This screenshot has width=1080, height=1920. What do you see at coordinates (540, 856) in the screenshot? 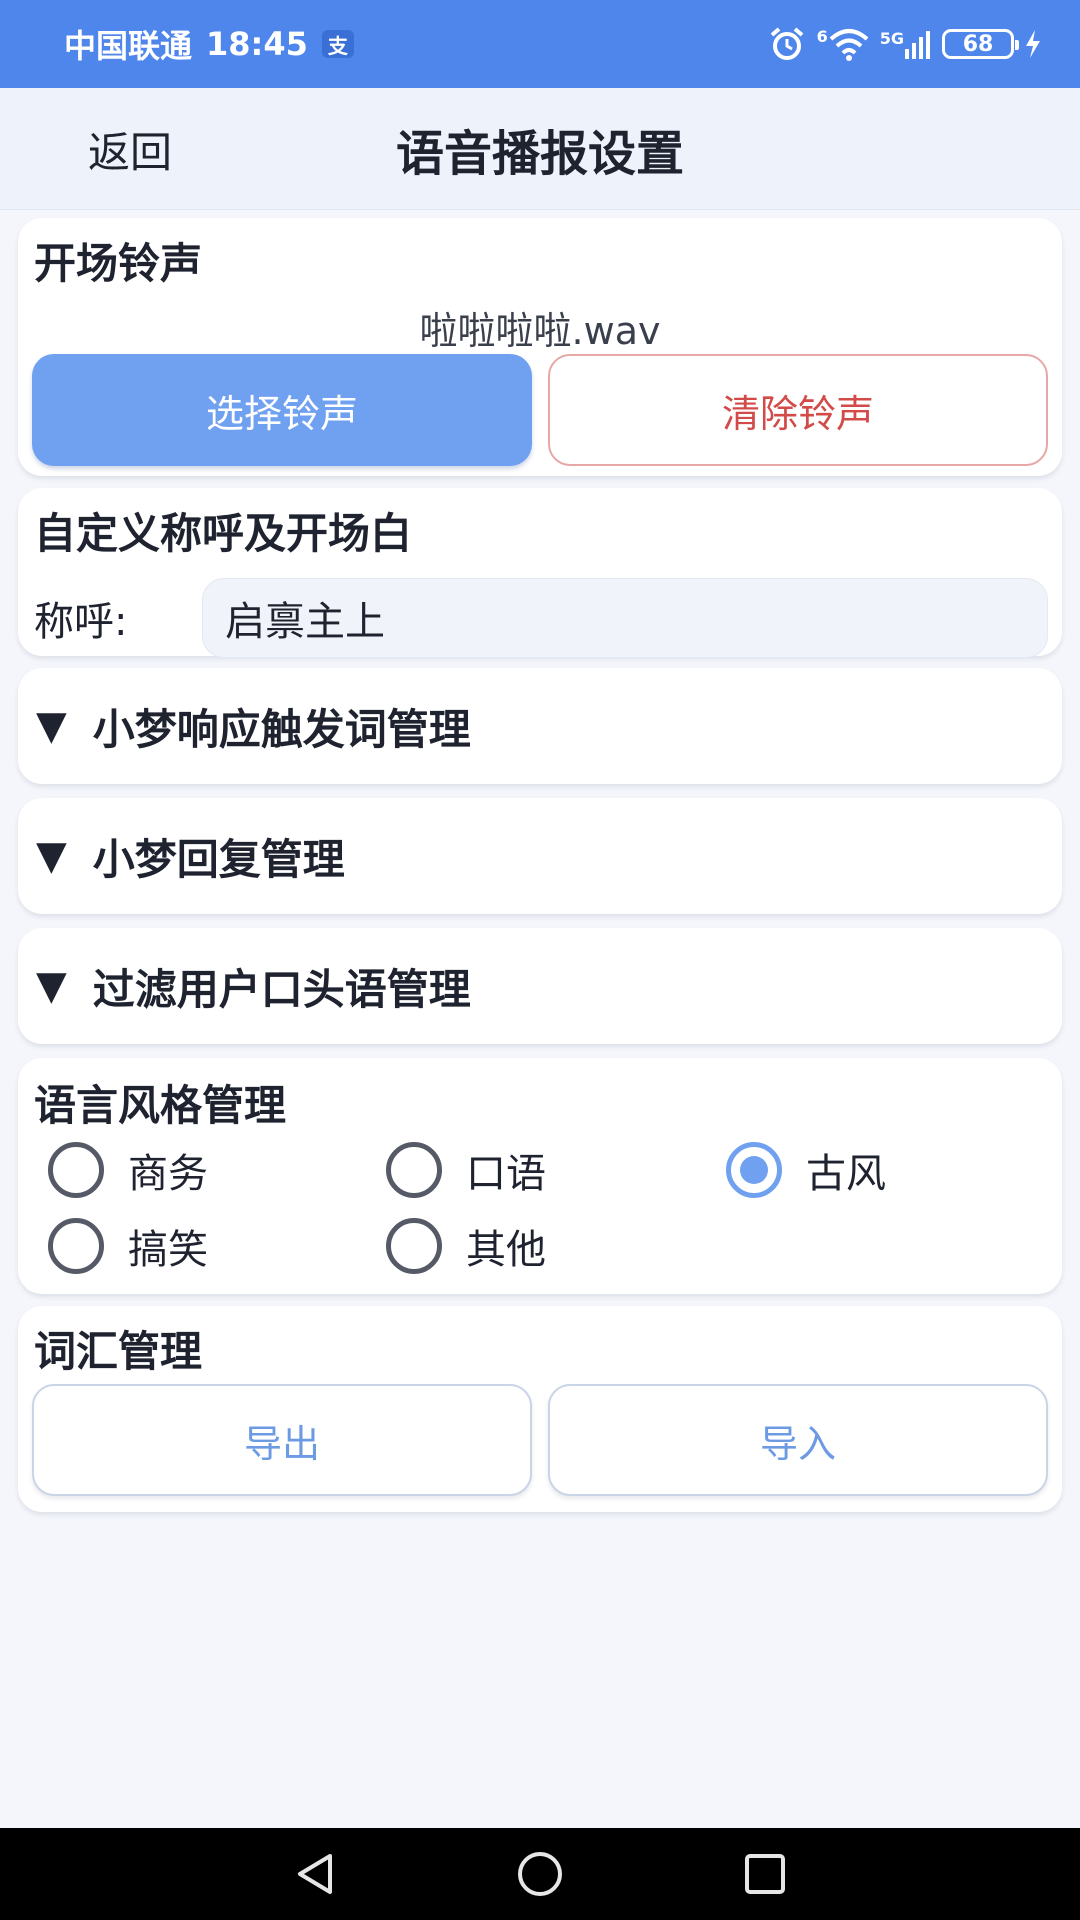
I see `replies-collapse-card: ▼ 小梦回复管理` at bounding box center [540, 856].